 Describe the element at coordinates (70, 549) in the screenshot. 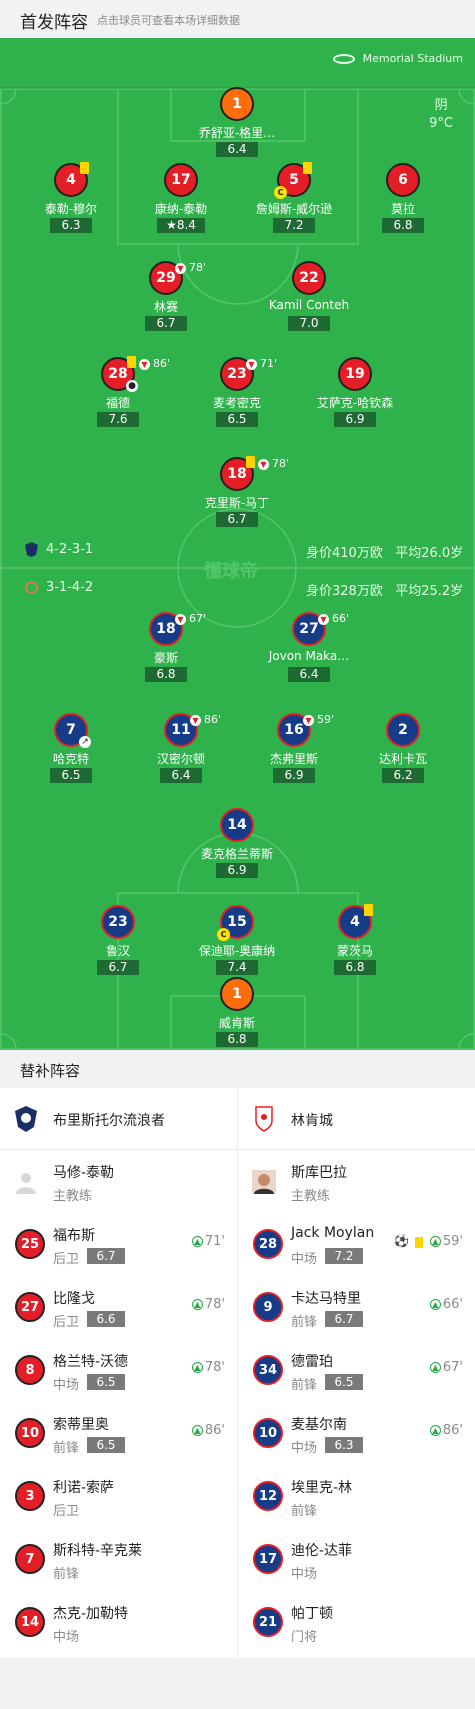

I see `home-formation-text: 4-2-3-1` at that location.